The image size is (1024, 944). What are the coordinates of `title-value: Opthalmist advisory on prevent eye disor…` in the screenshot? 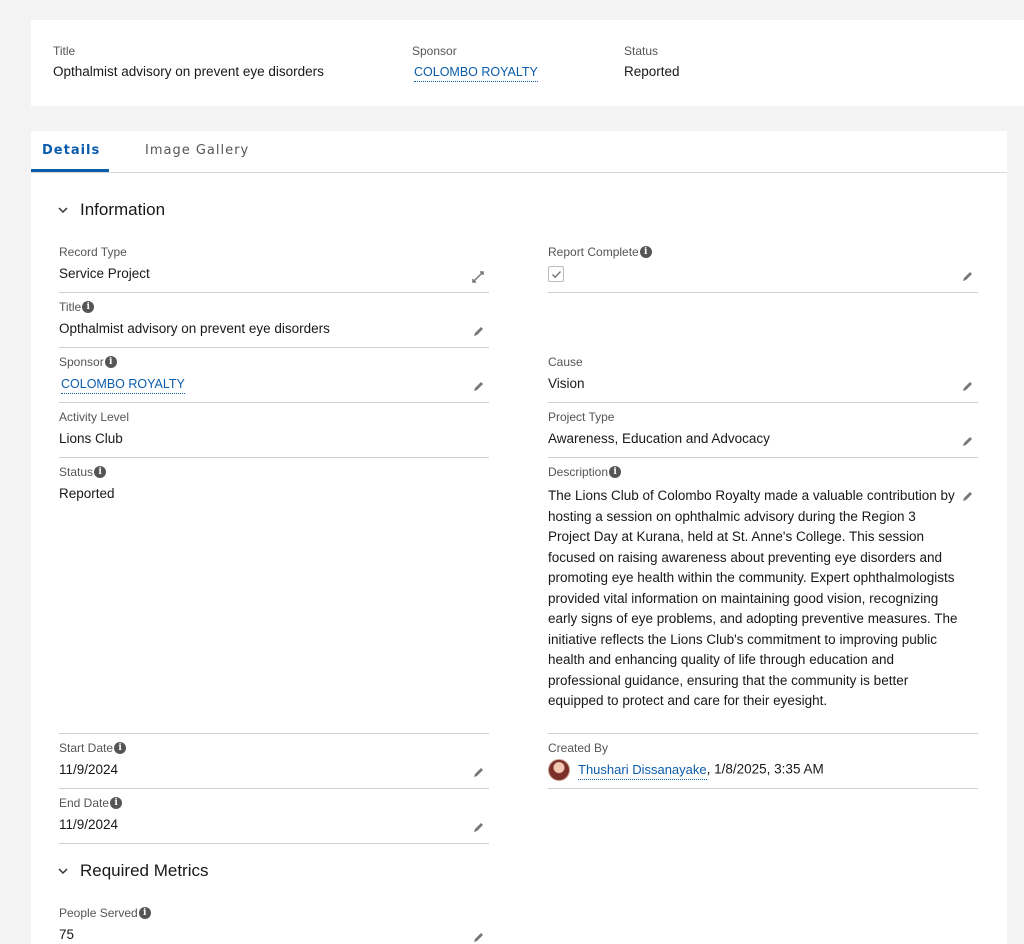 It's located at (194, 328).